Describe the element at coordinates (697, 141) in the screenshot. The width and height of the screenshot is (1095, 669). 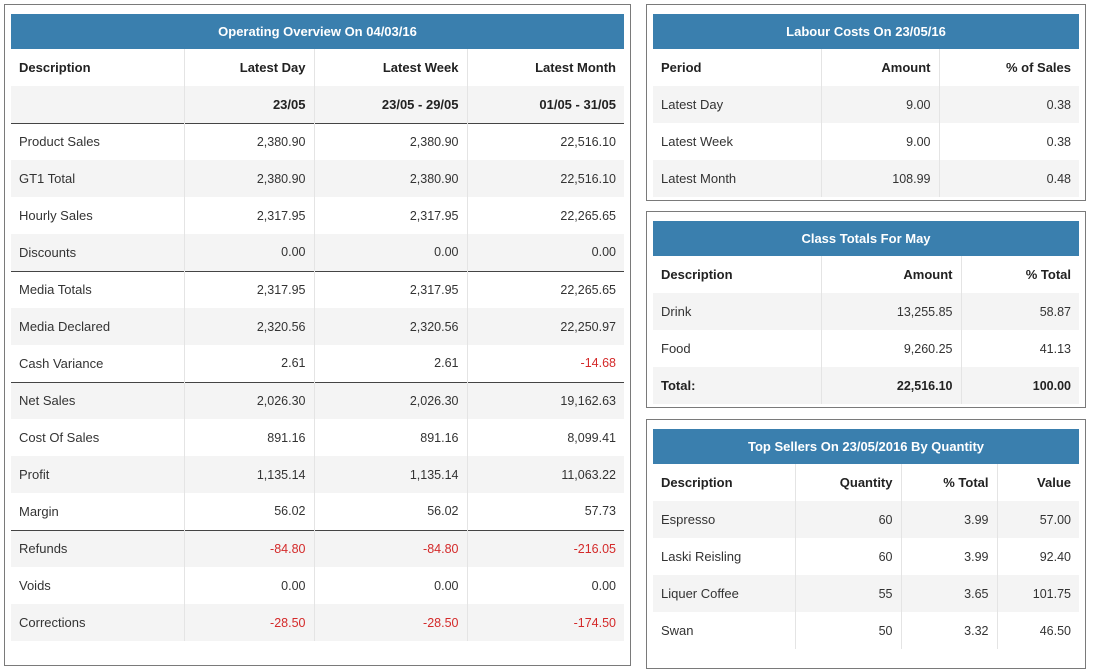
I see `row-label: Latest Week` at that location.